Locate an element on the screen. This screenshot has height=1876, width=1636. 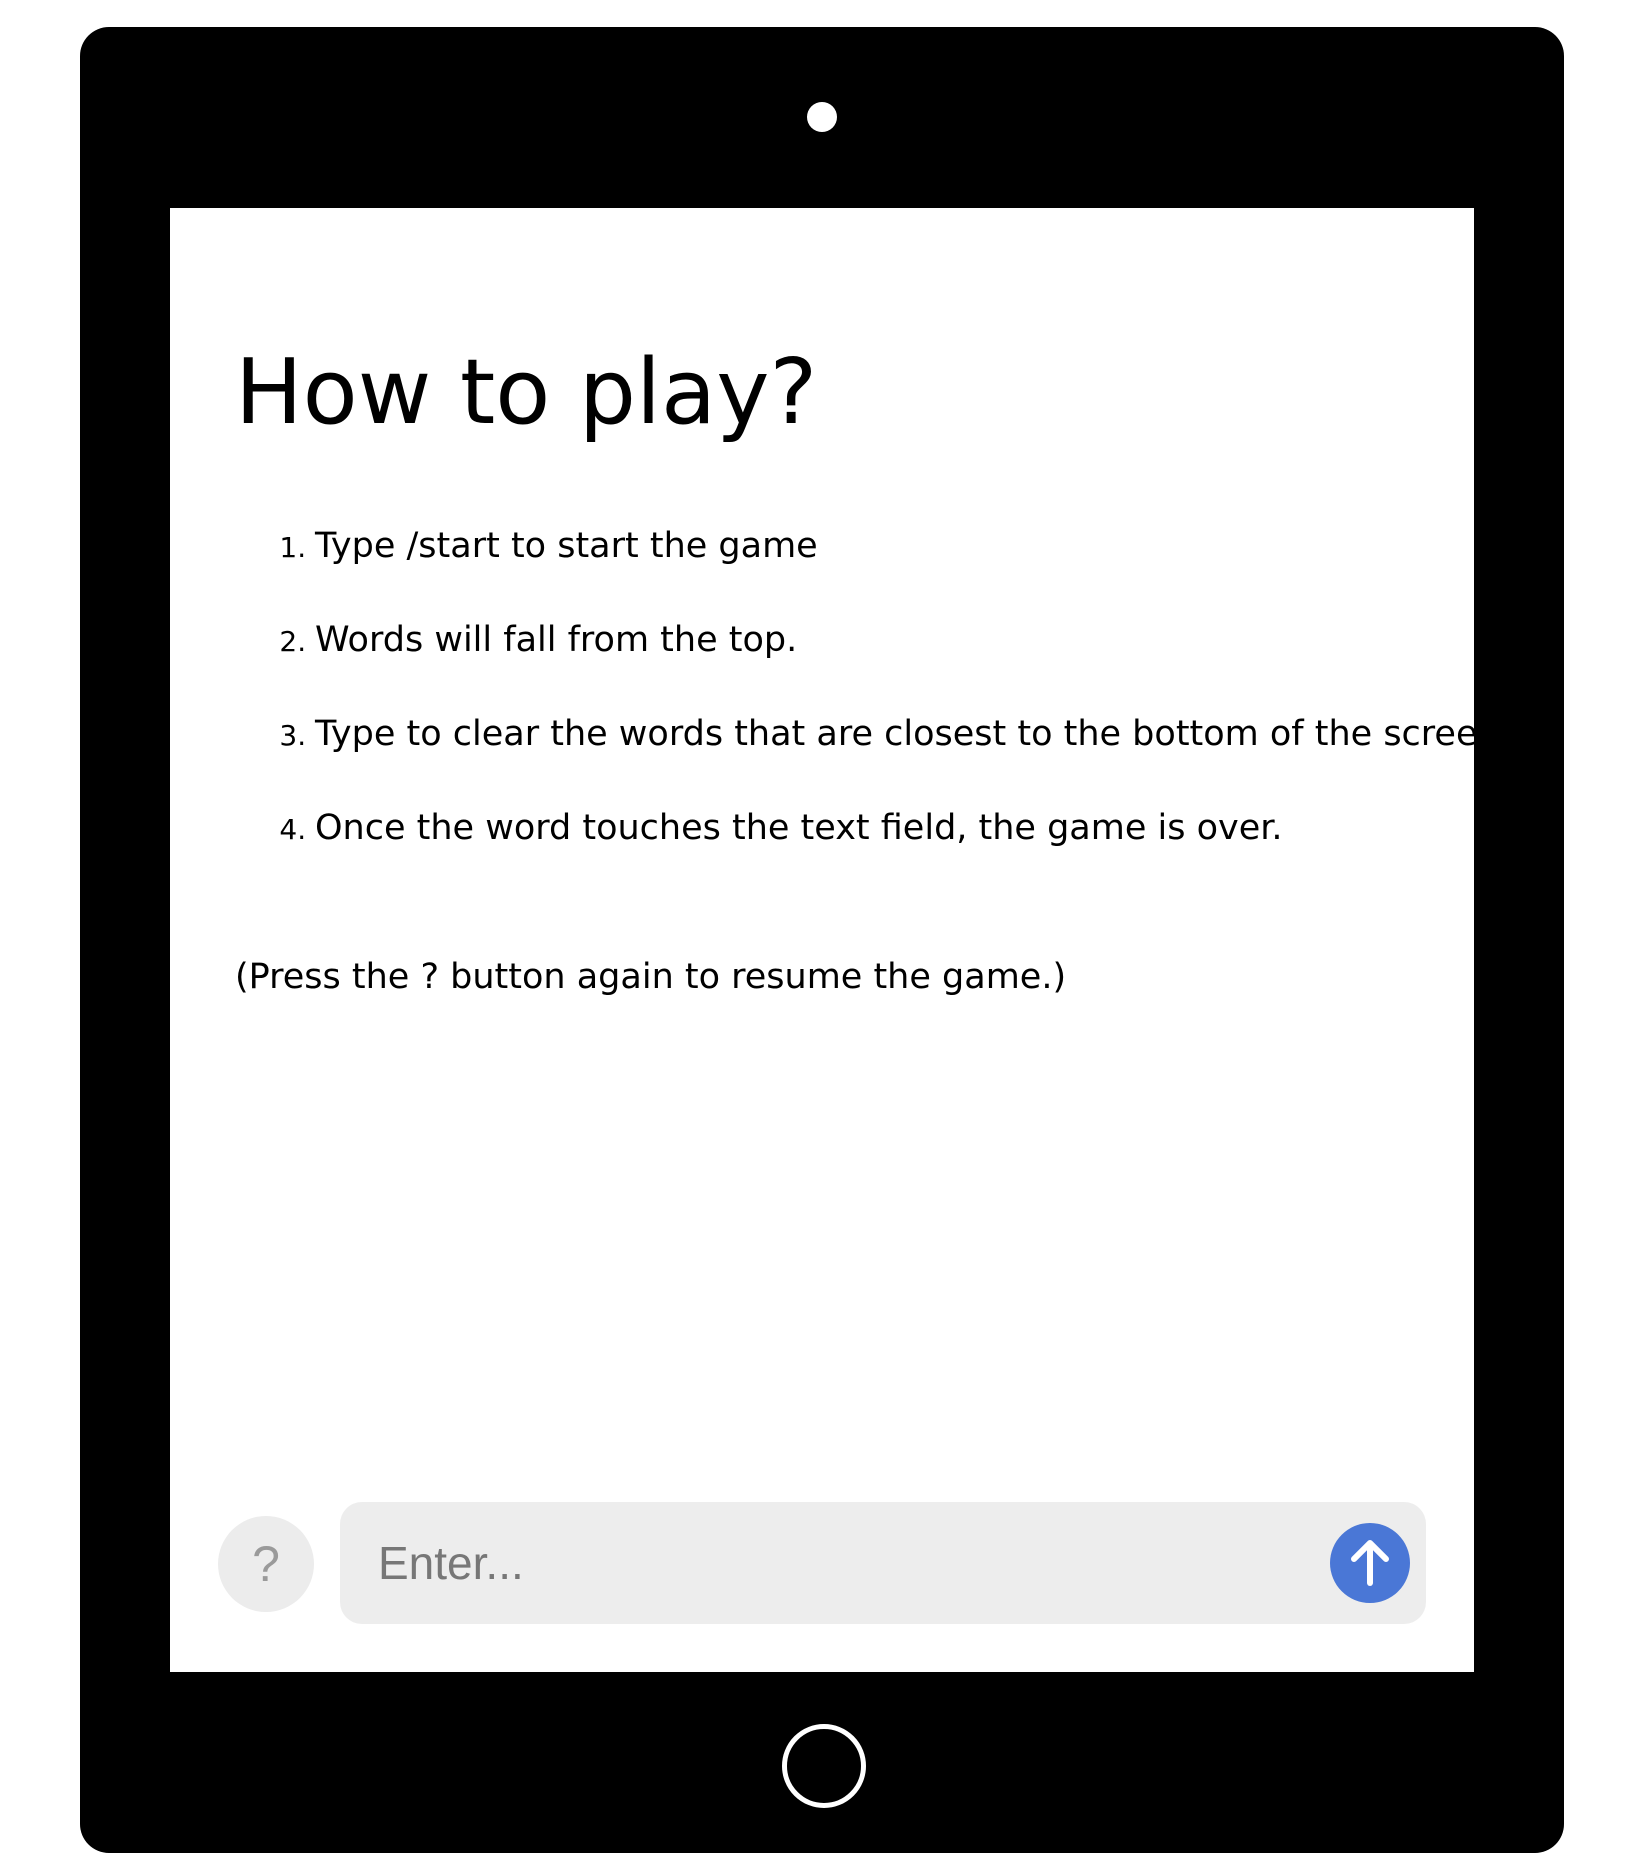
help-button: ? is located at coordinates (266, 1564).